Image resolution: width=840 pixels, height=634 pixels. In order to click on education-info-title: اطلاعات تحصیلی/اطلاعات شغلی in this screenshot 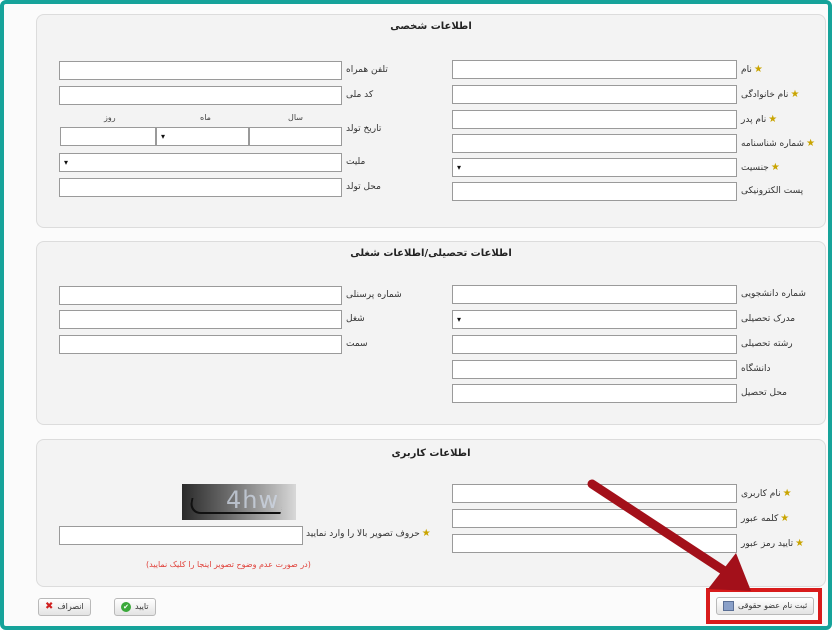, I will do `click(431, 253)`.